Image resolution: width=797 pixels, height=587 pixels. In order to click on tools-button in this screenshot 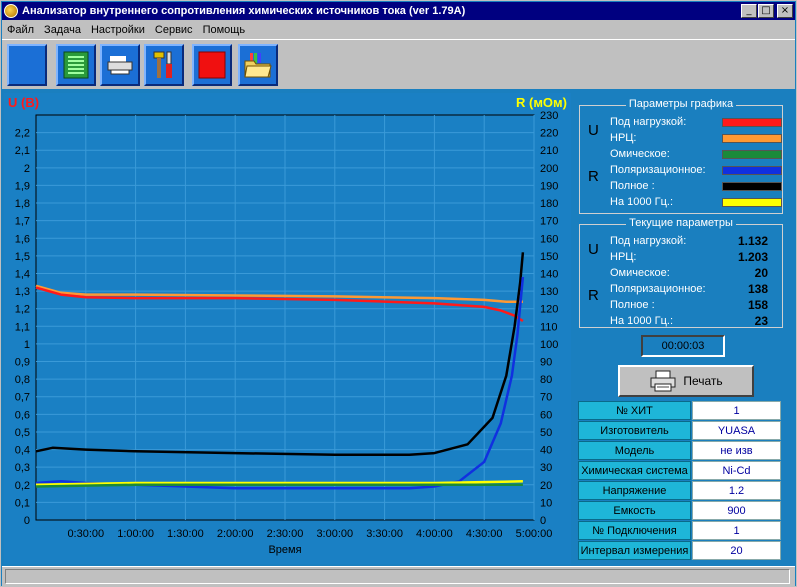, I will do `click(164, 65)`.